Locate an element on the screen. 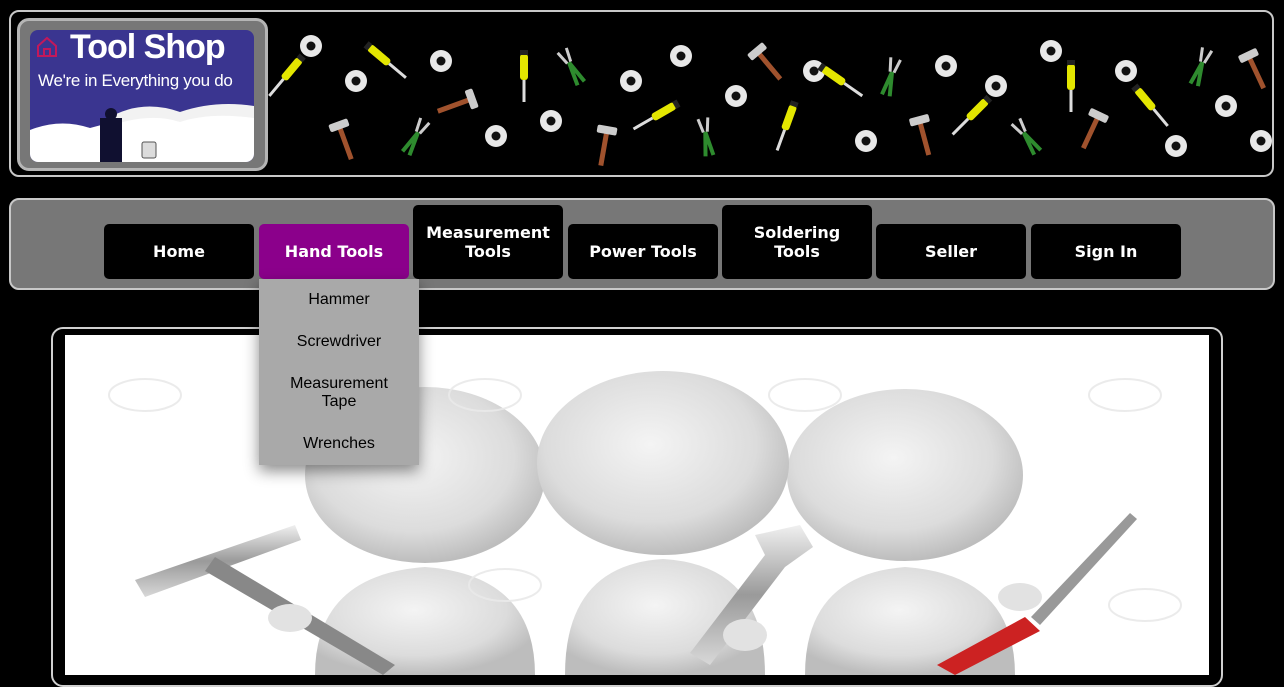 The height and width of the screenshot is (687, 1284). nav-home-button: Home is located at coordinates (179, 251).